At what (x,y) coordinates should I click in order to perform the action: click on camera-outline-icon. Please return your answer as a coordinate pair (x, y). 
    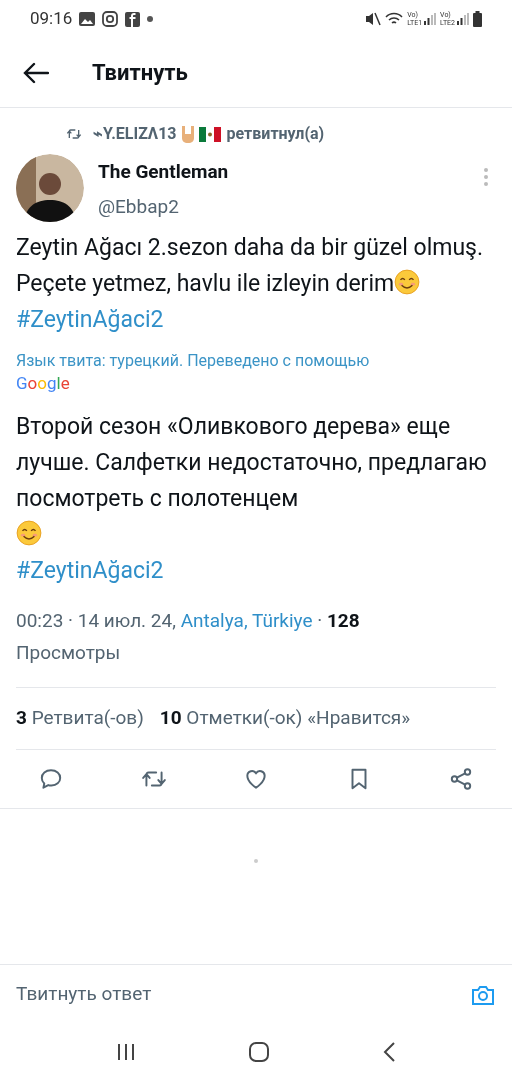
    Looking at the image, I should click on (110, 19).